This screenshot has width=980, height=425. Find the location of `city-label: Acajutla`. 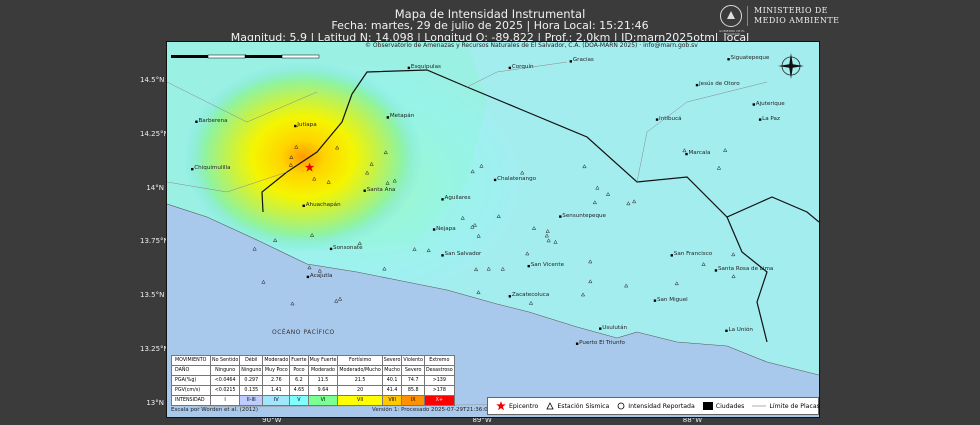

city-label: Acajutla is located at coordinates (321, 275).